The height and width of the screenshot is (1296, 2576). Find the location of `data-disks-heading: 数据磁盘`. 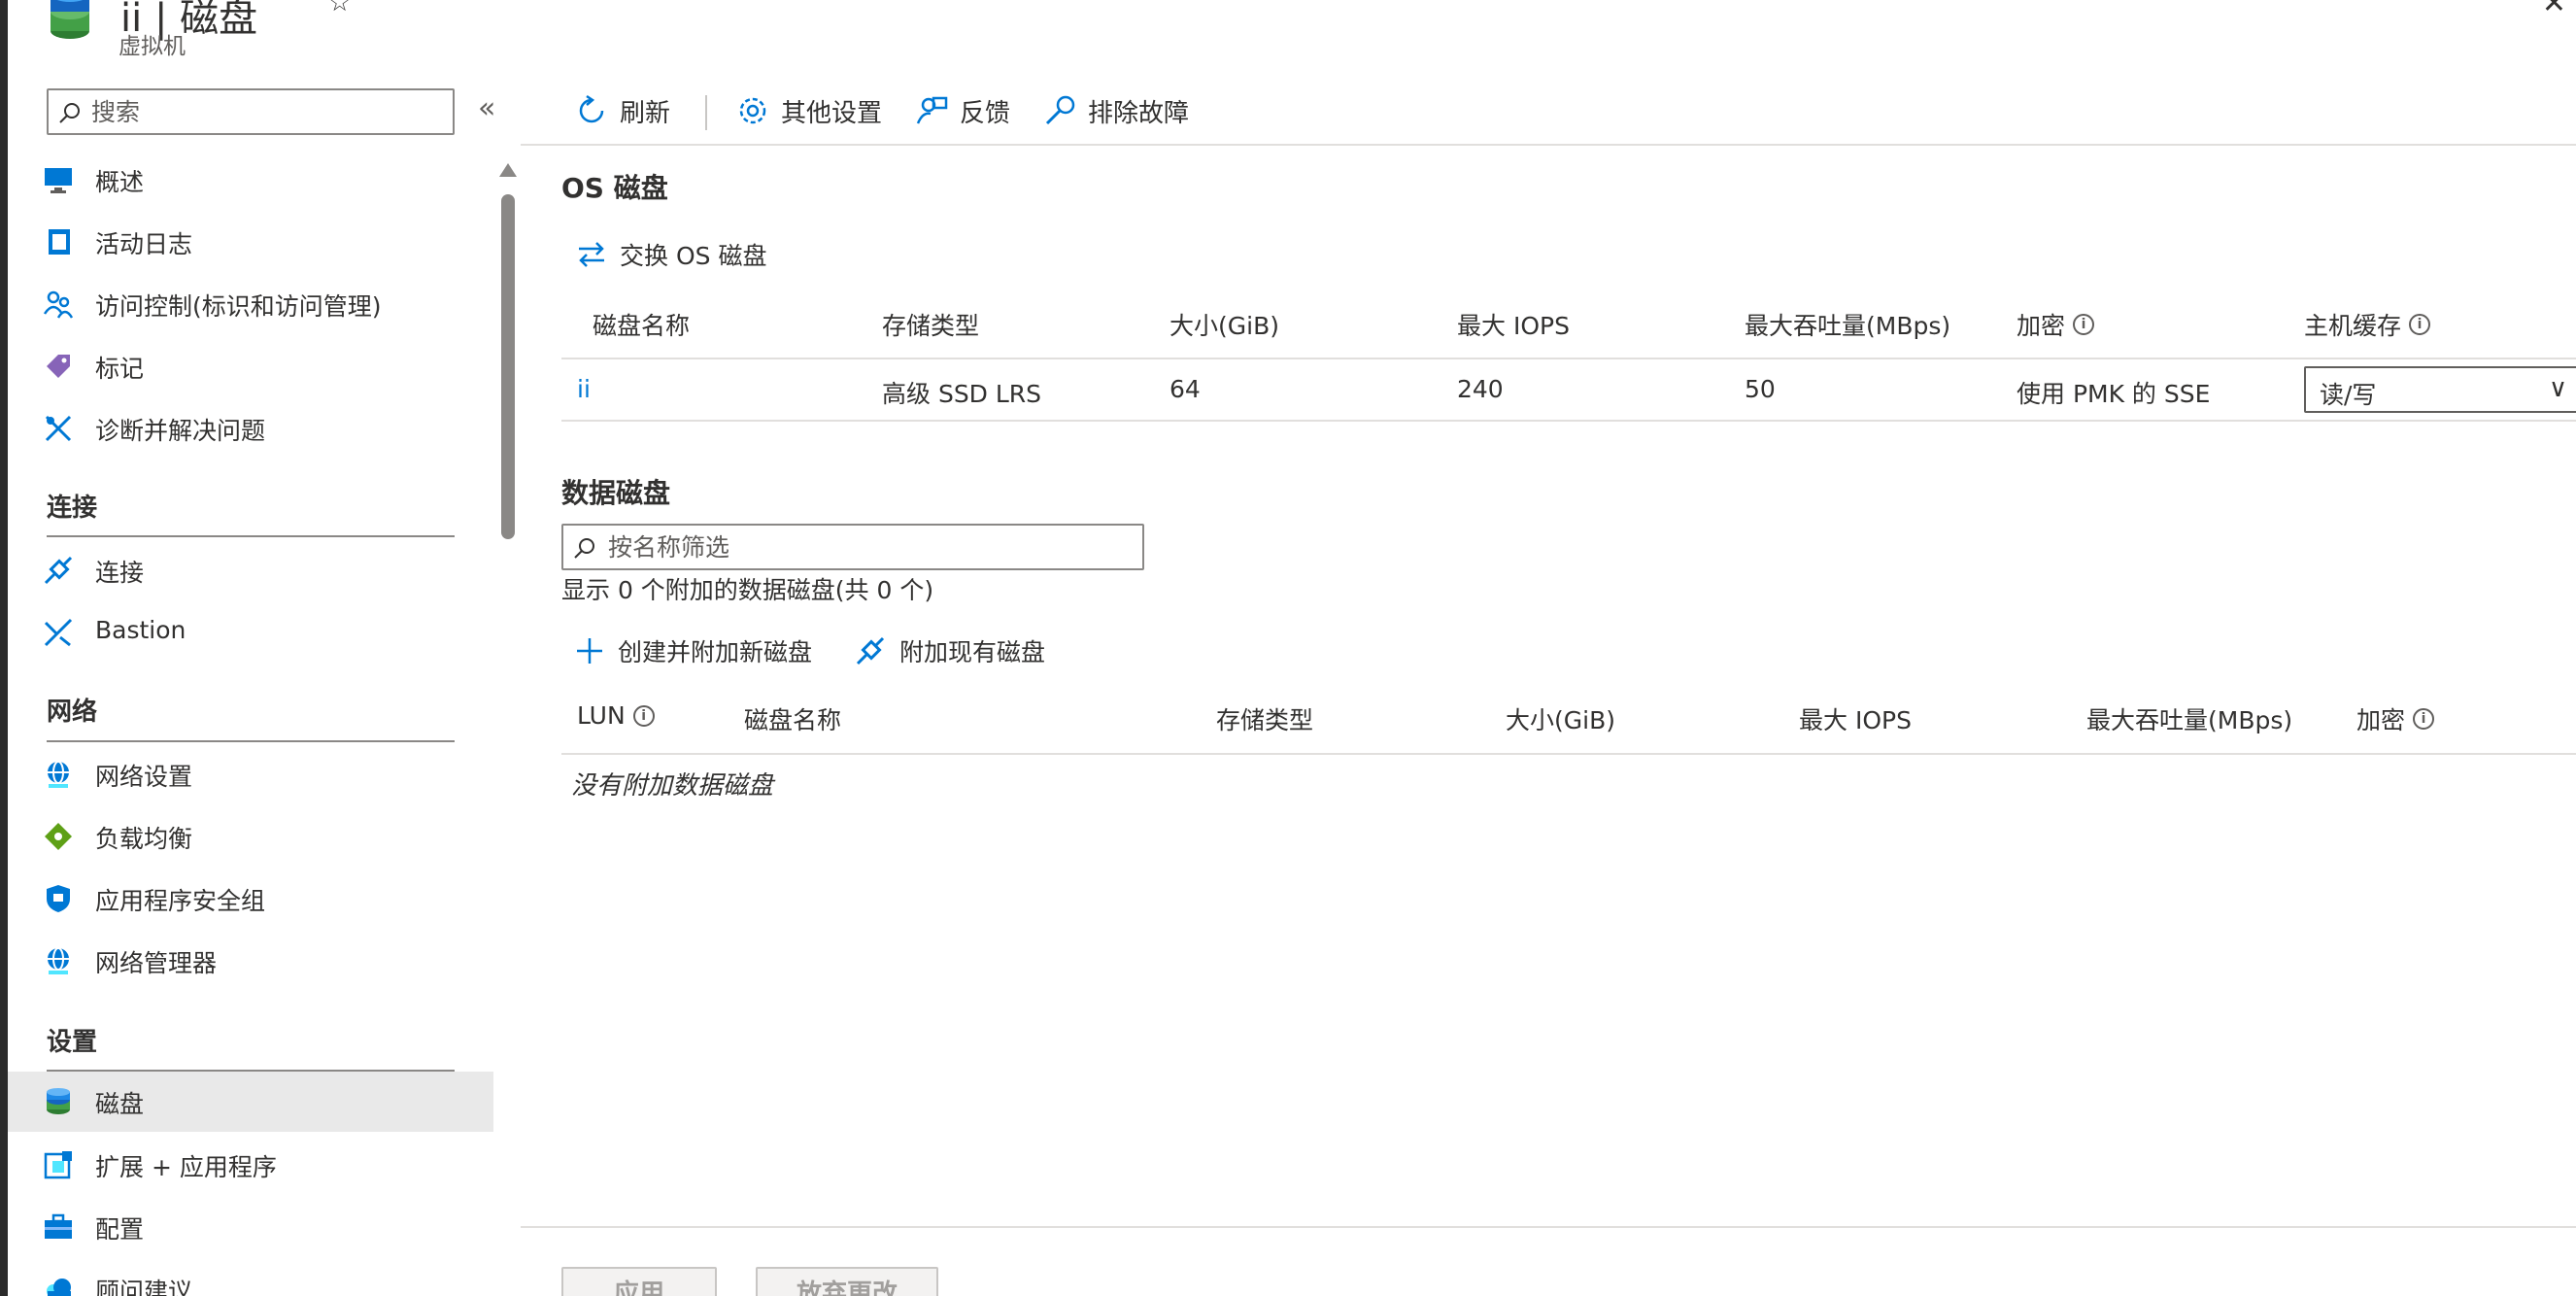

data-disks-heading: 数据磁盘 is located at coordinates (616, 493).